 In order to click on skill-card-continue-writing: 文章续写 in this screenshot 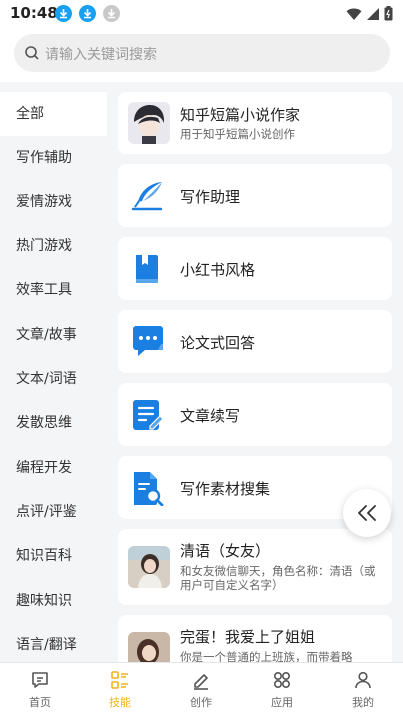, I will do `click(255, 414)`.